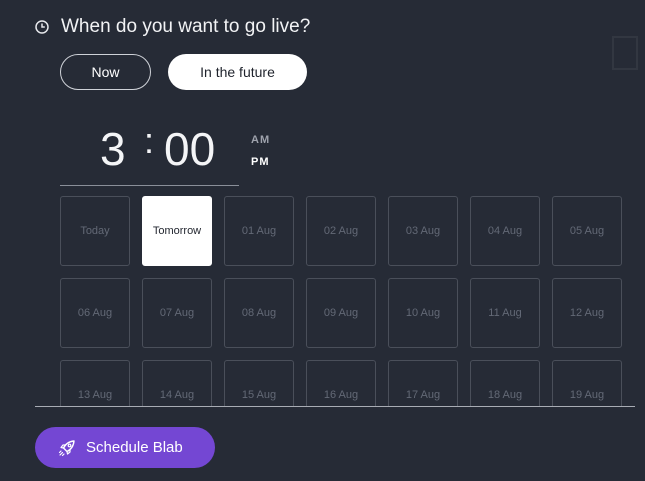 Image resolution: width=645 pixels, height=481 pixels. What do you see at coordinates (134, 447) in the screenshot?
I see `schedule-blab-label: Schedule Blab` at bounding box center [134, 447].